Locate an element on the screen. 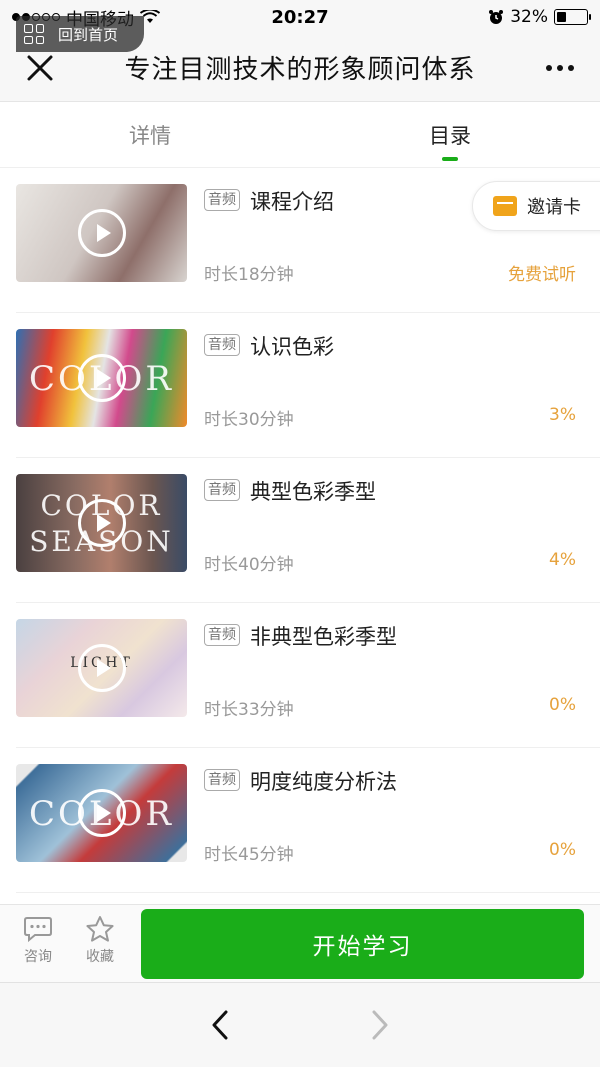 The image size is (600, 1067). chevron-right-icon is located at coordinates (380, 1025).